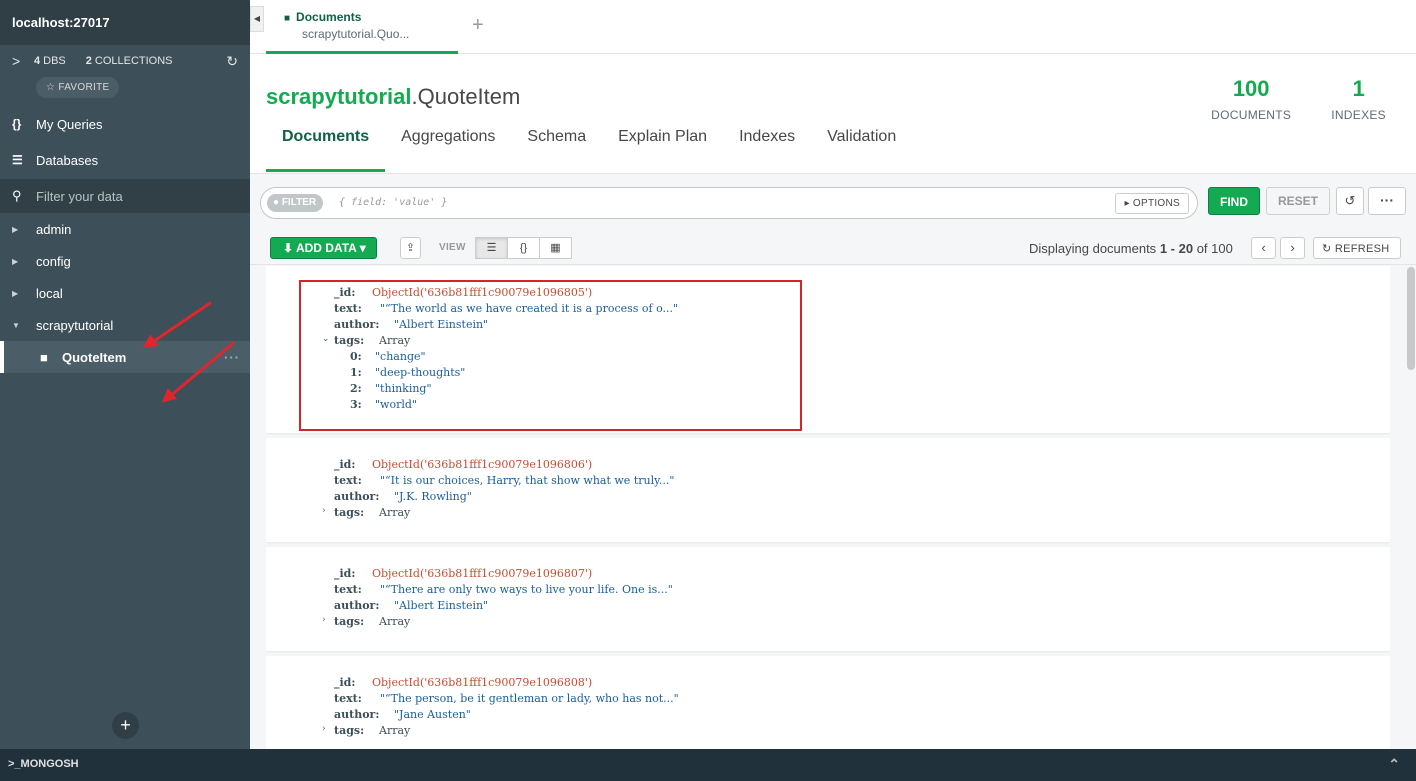  Describe the element at coordinates (1234, 201) in the screenshot. I see `find-button: FIND` at that location.